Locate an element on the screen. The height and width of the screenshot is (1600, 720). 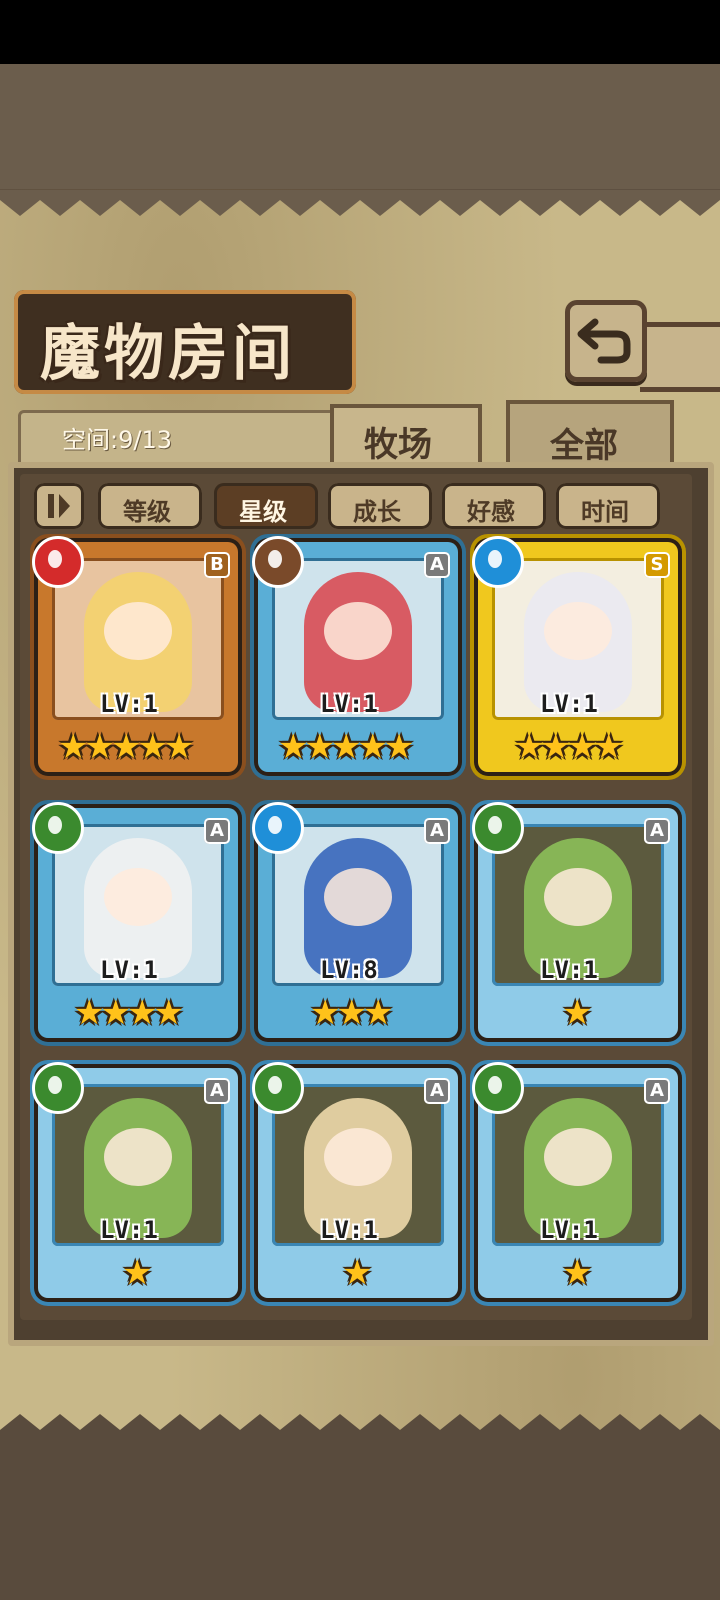
monster-card: S LV:1 ★★★★ is located at coordinates (575, 654).